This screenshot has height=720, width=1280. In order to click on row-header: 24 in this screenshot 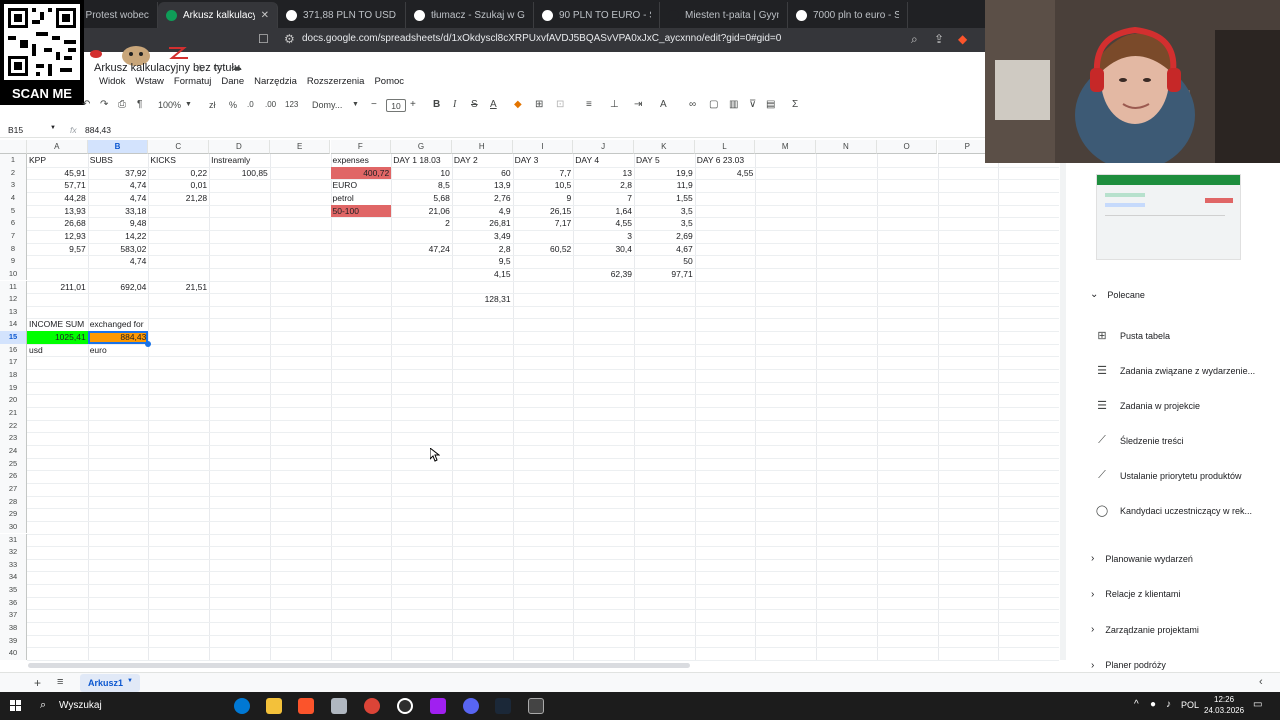, I will do `click(13, 451)`.